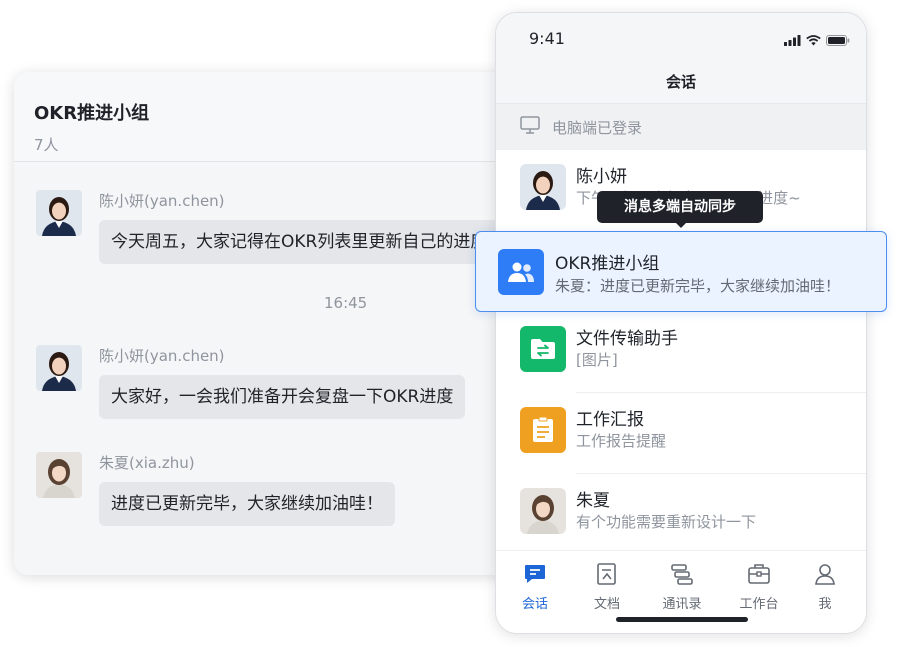  Describe the element at coordinates (759, 574) in the screenshot. I see `briefcase-icon` at that location.